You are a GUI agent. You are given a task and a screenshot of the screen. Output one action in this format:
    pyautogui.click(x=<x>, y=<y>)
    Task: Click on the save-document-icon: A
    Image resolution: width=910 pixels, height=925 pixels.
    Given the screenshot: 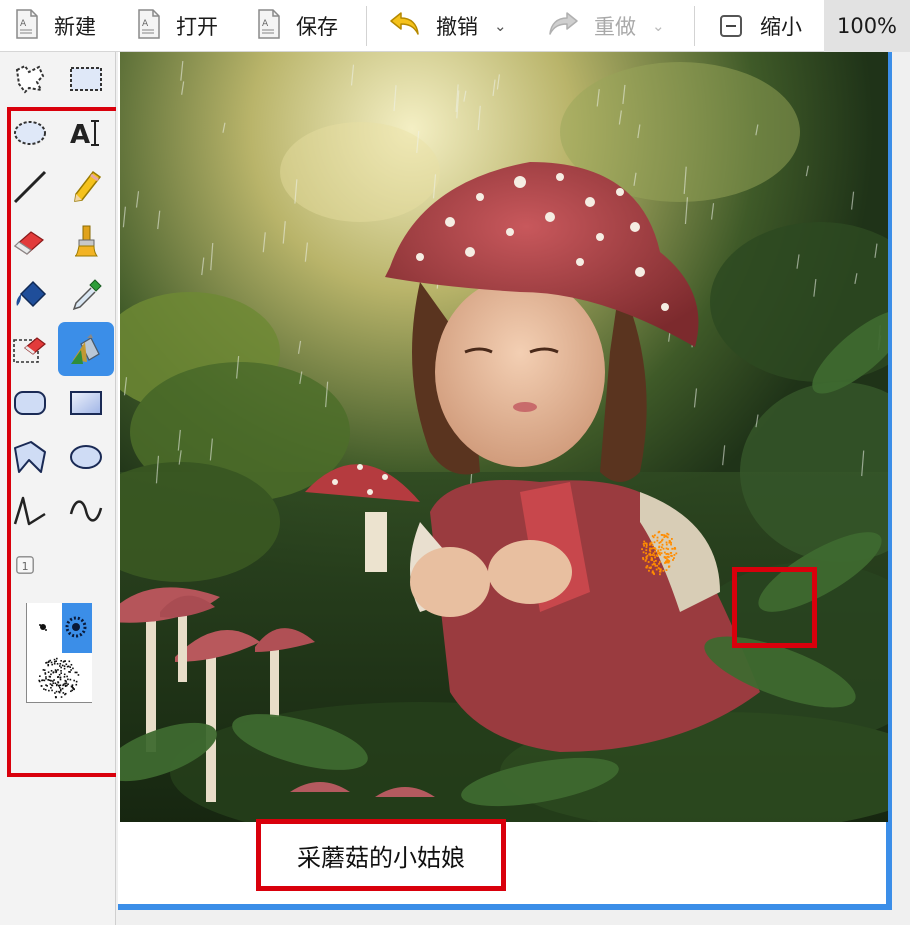 What is the action you would take?
    pyautogui.click(x=269, y=26)
    